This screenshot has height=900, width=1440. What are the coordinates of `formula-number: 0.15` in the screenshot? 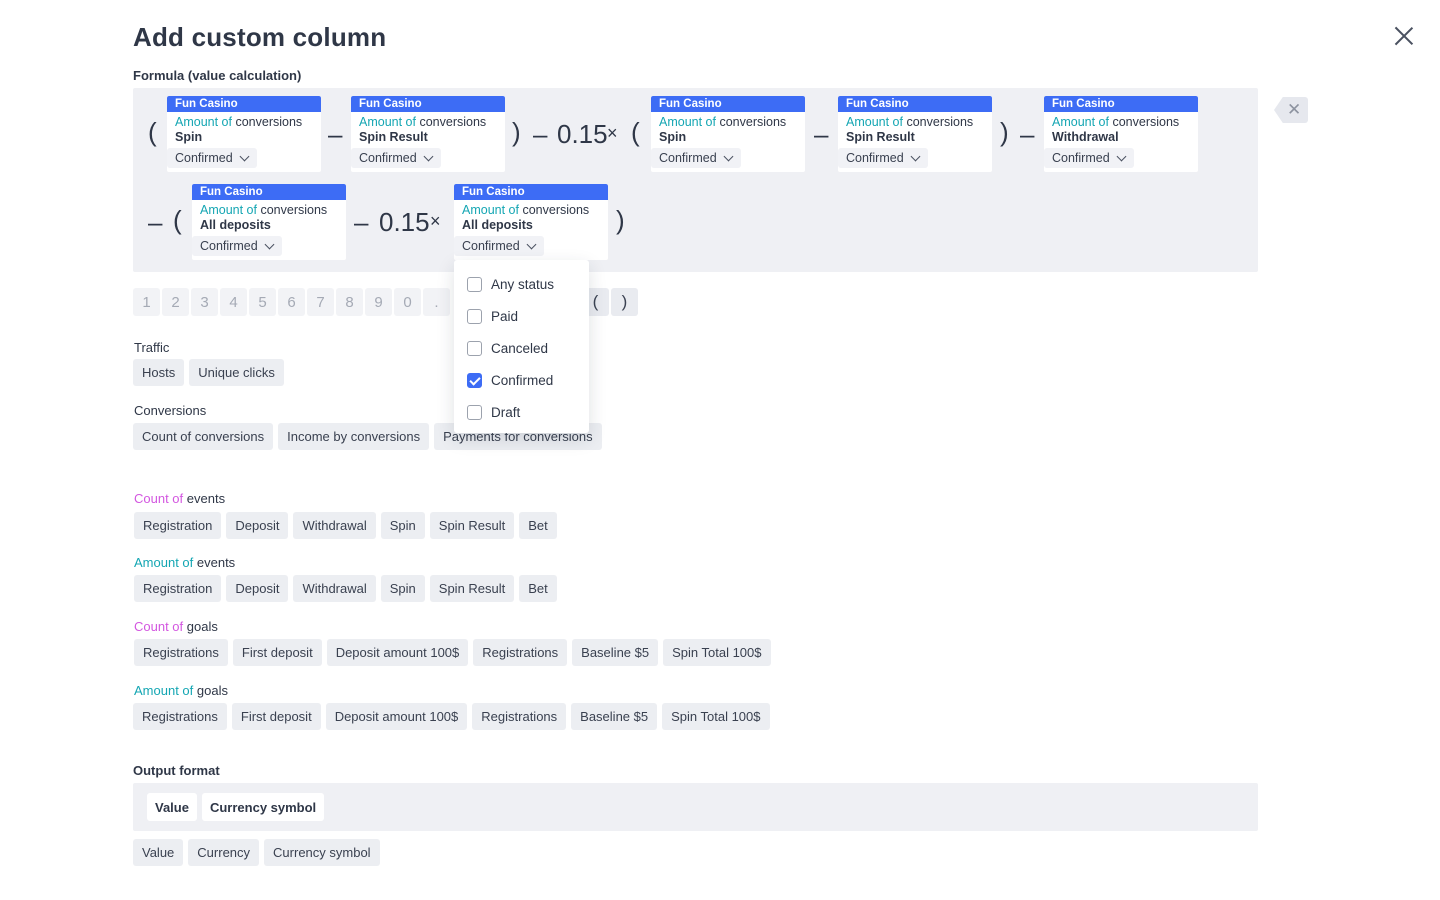 It's located at (582, 134).